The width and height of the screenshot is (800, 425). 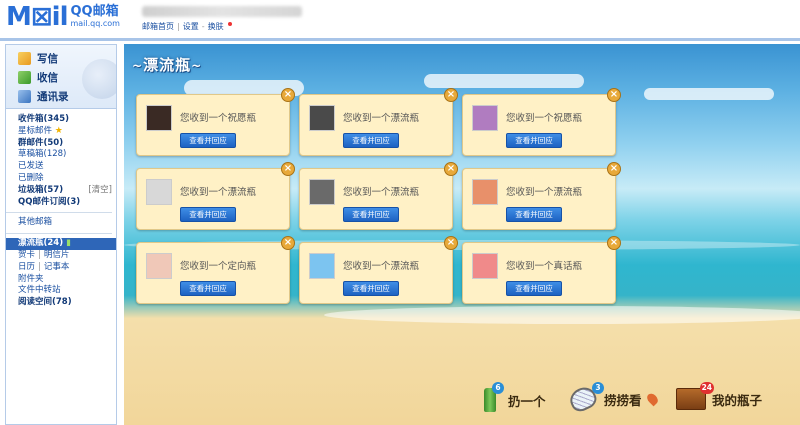 What do you see at coordinates (67, 132) in the screenshot?
I see `folder-starred: 星标邮件 ★` at bounding box center [67, 132].